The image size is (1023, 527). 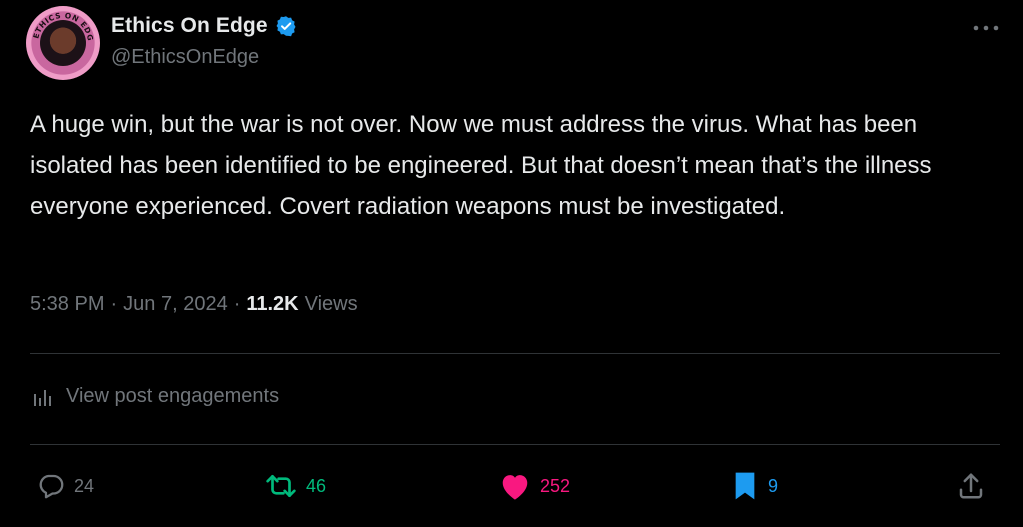 I want to click on action-bar: 24 46 252 9, so click(x=515, y=486).